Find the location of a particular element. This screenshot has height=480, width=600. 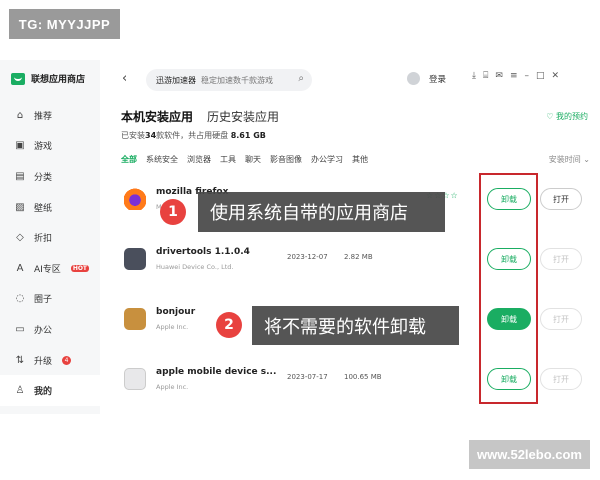

gamepad-icon: ▣ is located at coordinates (20, 146).